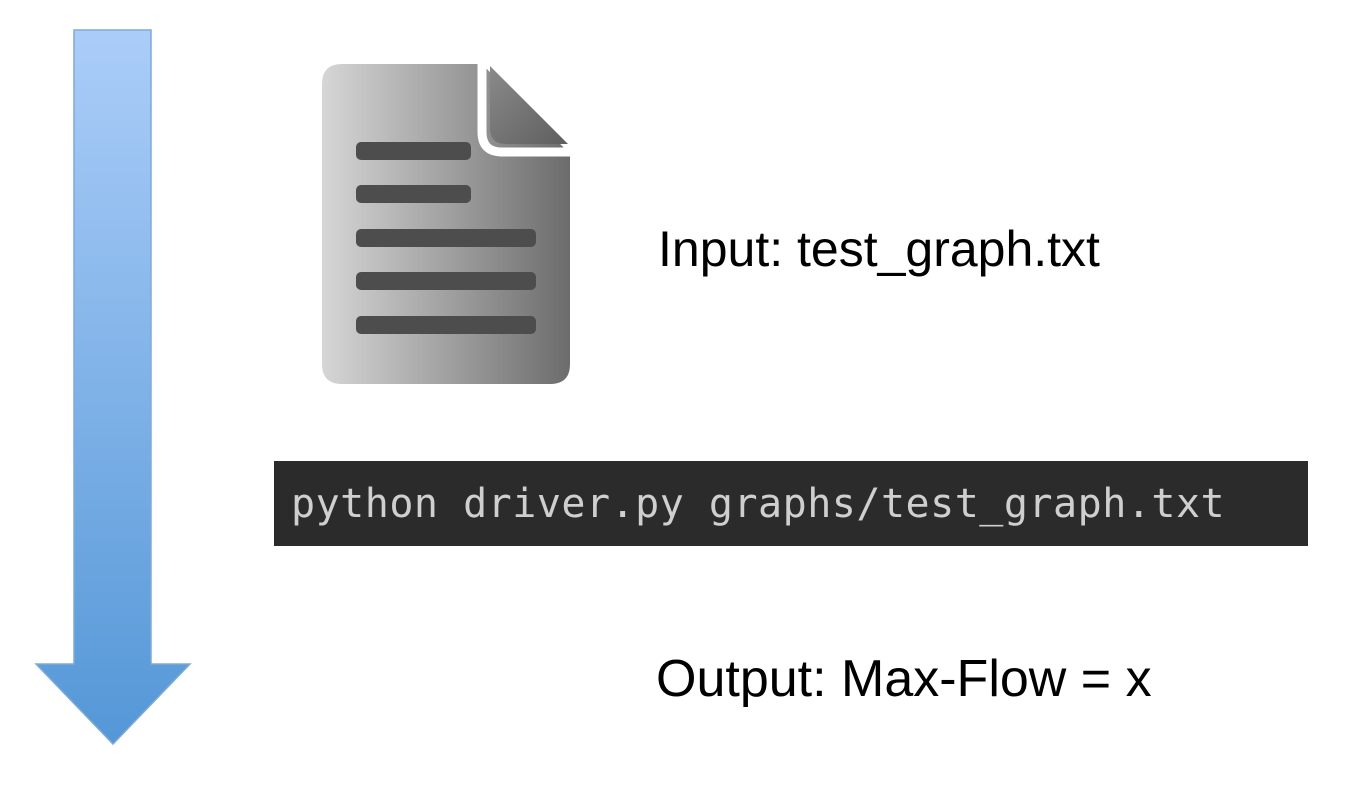 The image size is (1348, 794). I want to click on document-icon, so click(446, 224).